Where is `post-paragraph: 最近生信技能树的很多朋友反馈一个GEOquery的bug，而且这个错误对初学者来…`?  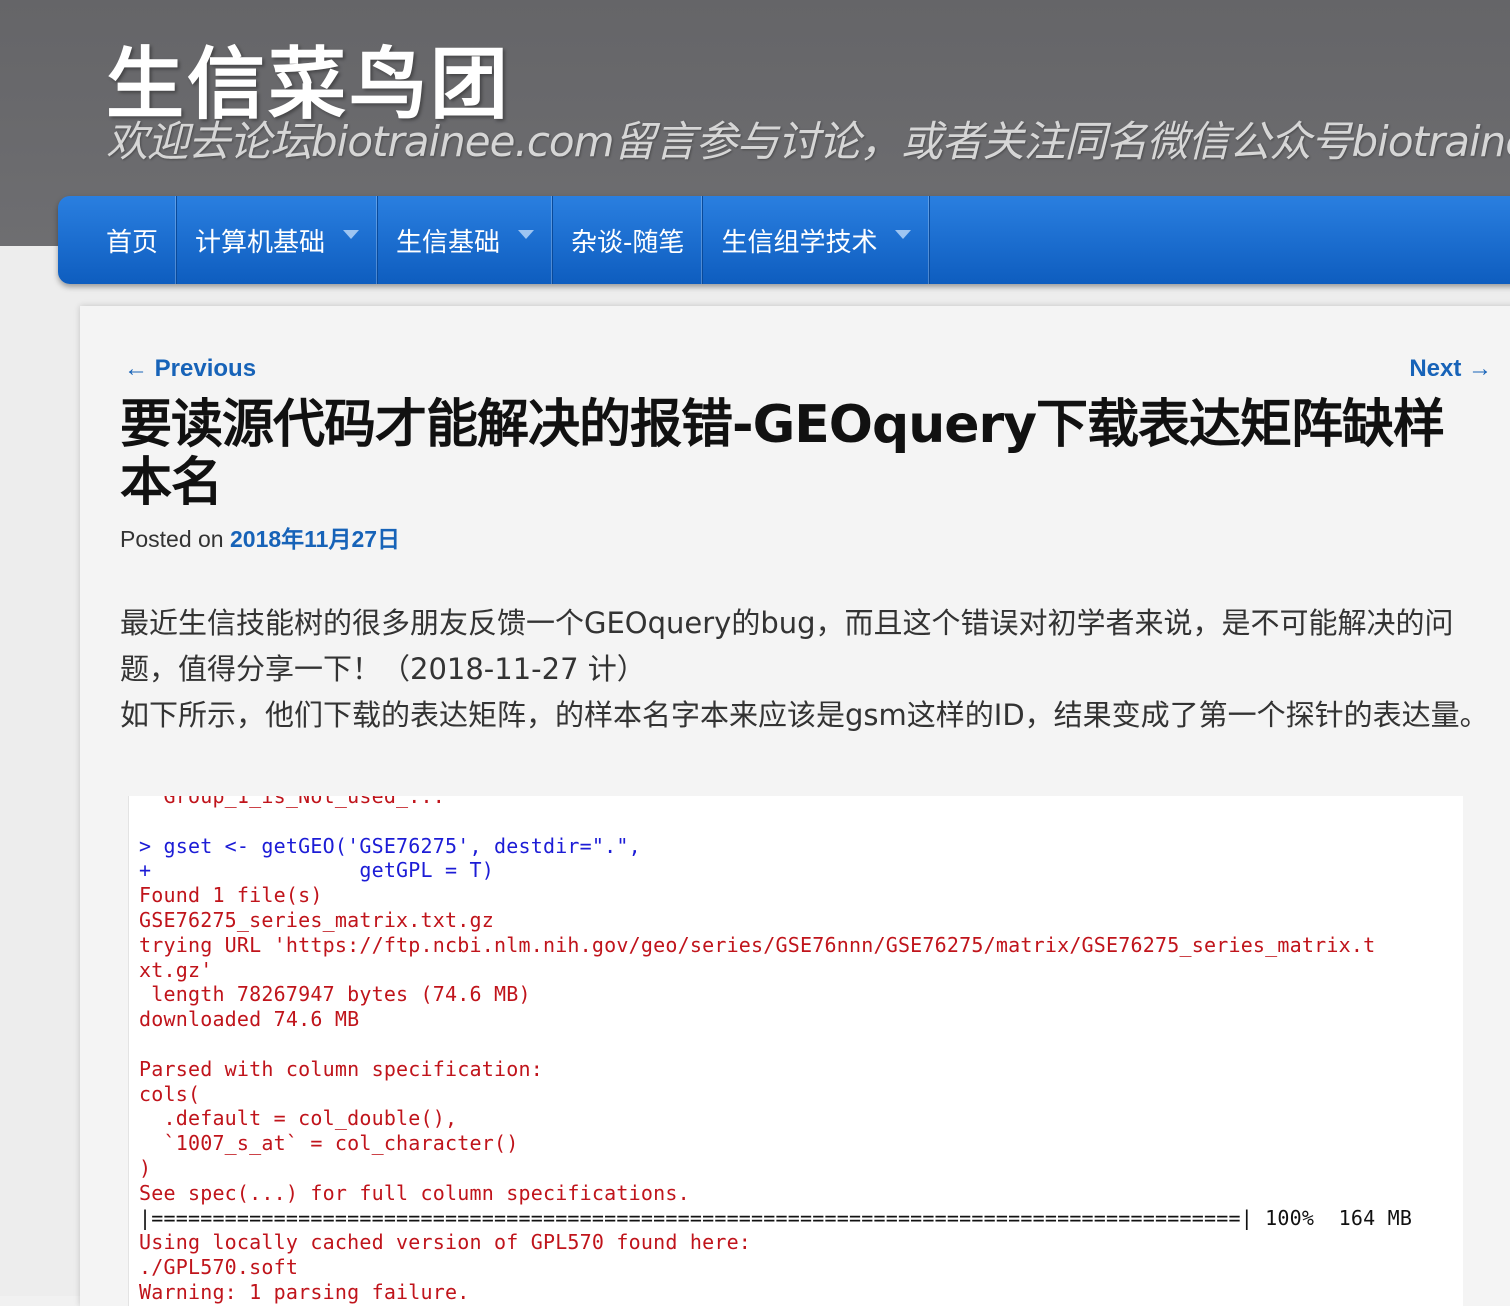 post-paragraph: 最近生信技能树的很多朋友反馈一个GEOquery的bug，而且这个错误对初学者来… is located at coordinates (787, 646).